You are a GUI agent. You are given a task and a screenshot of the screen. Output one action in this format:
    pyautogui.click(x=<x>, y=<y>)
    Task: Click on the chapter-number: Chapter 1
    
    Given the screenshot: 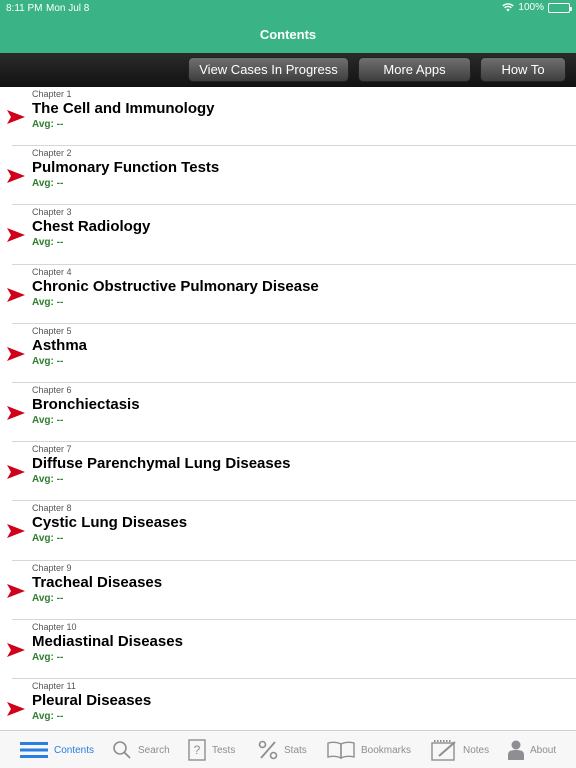 What is the action you would take?
    pyautogui.click(x=52, y=94)
    